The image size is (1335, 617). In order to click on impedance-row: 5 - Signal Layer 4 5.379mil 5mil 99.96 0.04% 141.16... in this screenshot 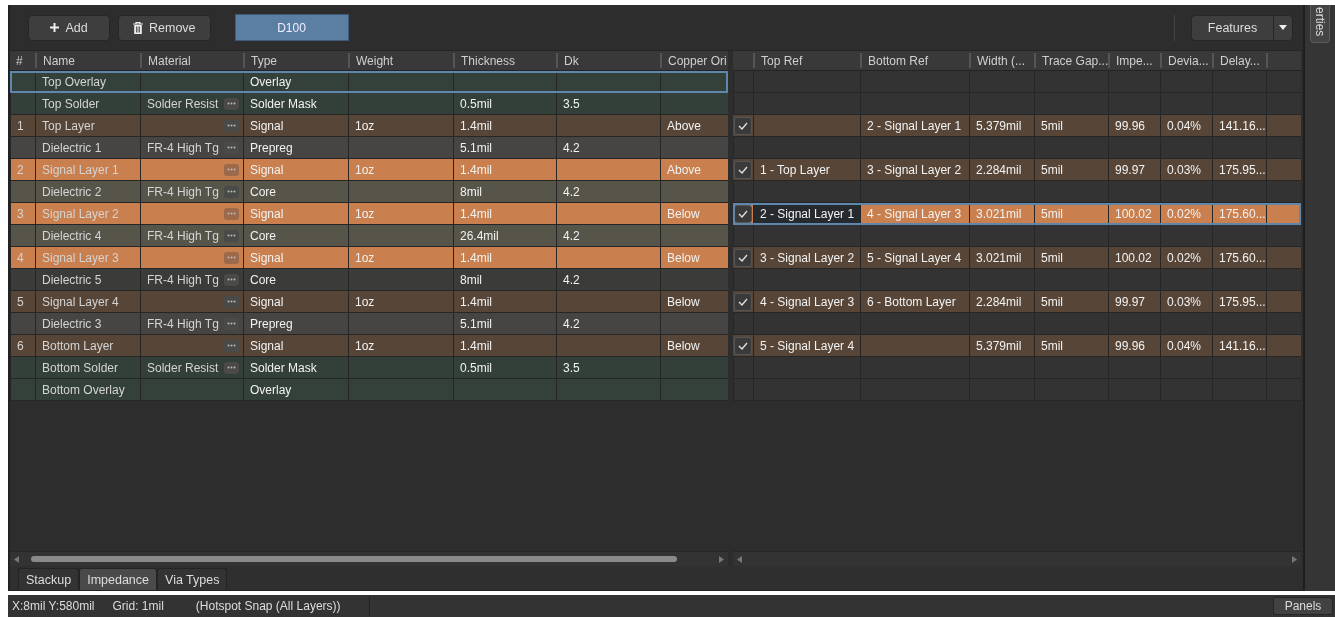, I will do `click(1017, 346)`.